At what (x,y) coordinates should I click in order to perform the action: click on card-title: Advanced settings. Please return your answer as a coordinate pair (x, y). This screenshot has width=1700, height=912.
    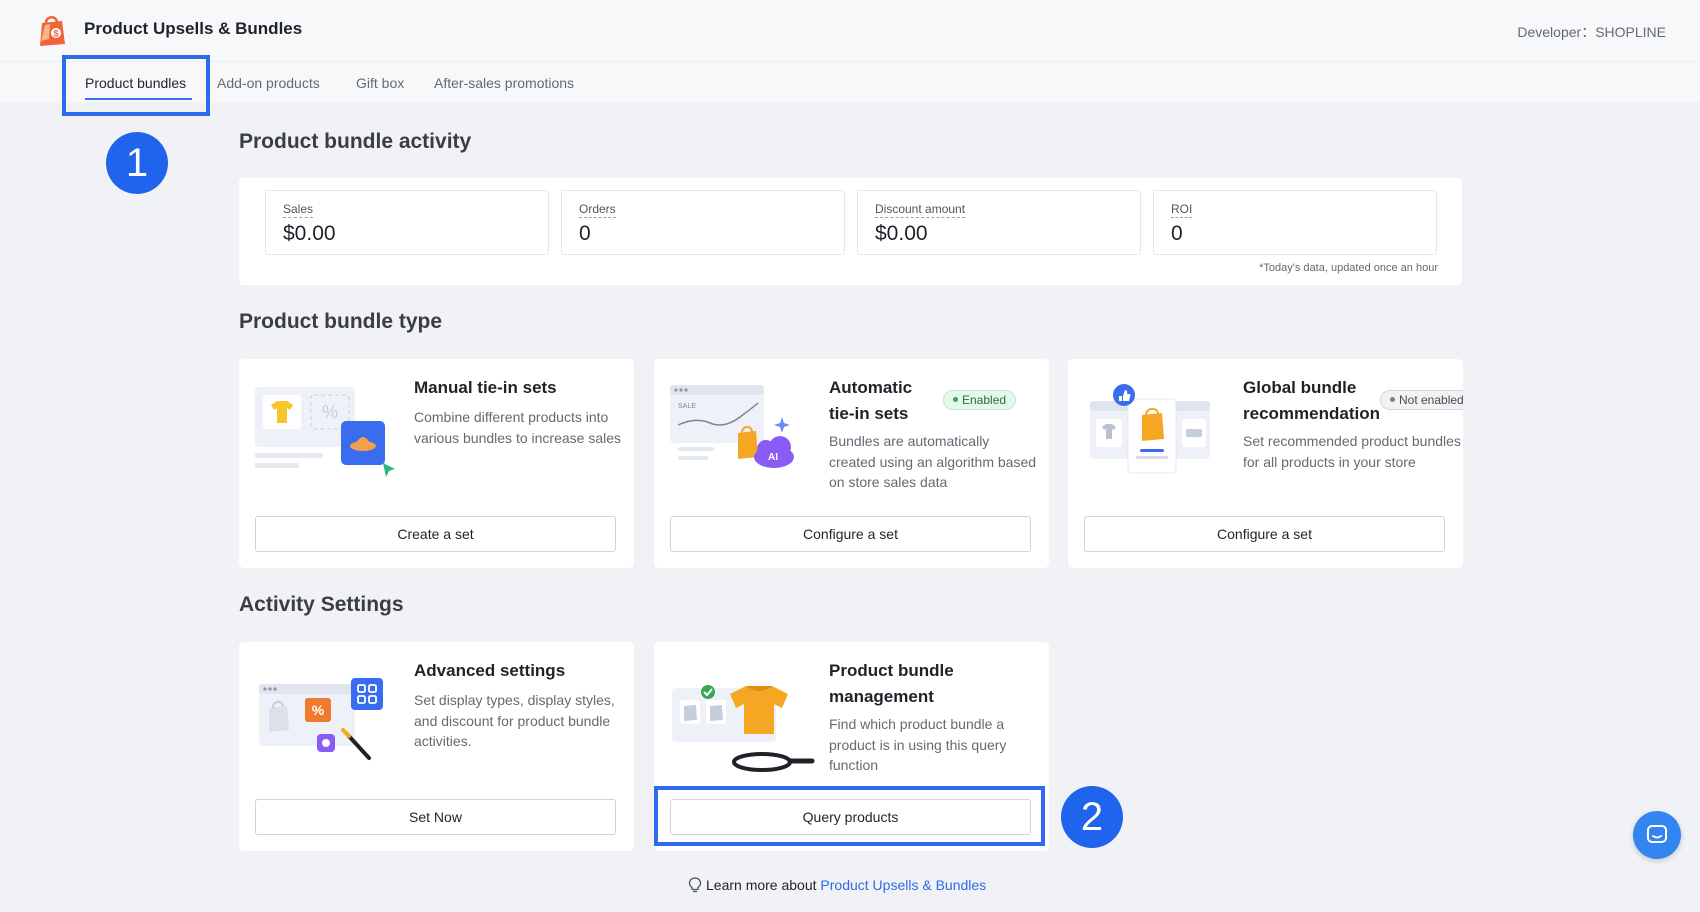
    Looking at the image, I should click on (490, 670).